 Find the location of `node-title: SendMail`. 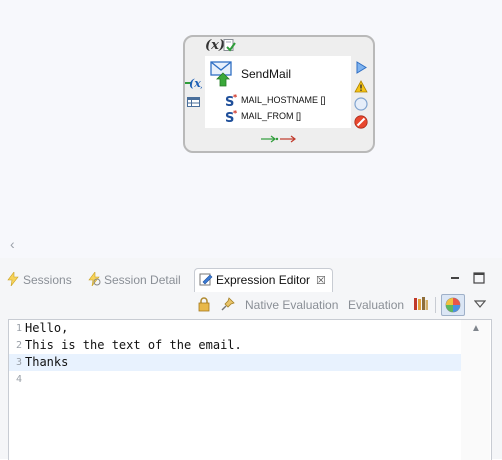

node-title: SendMail is located at coordinates (266, 74).